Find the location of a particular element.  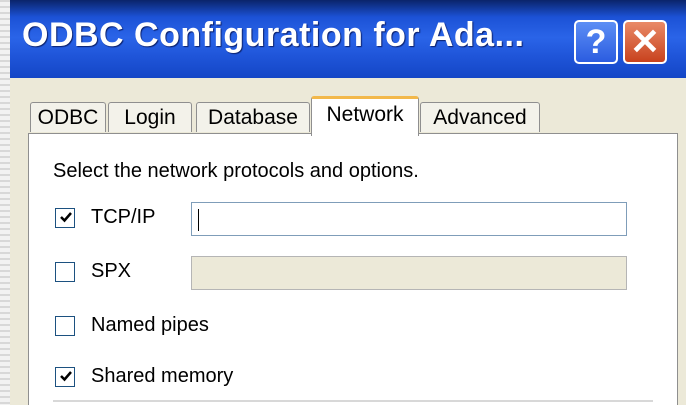

tab-advanced: Advanced is located at coordinates (480, 117).